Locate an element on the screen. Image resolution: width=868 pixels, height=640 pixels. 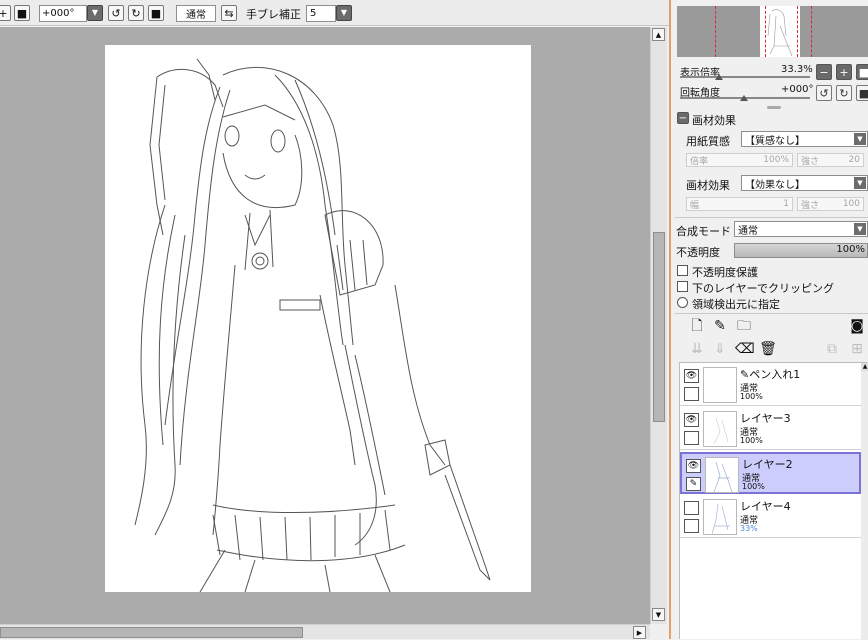
merge-all-icon: ⊞ is located at coordinates (857, 349).